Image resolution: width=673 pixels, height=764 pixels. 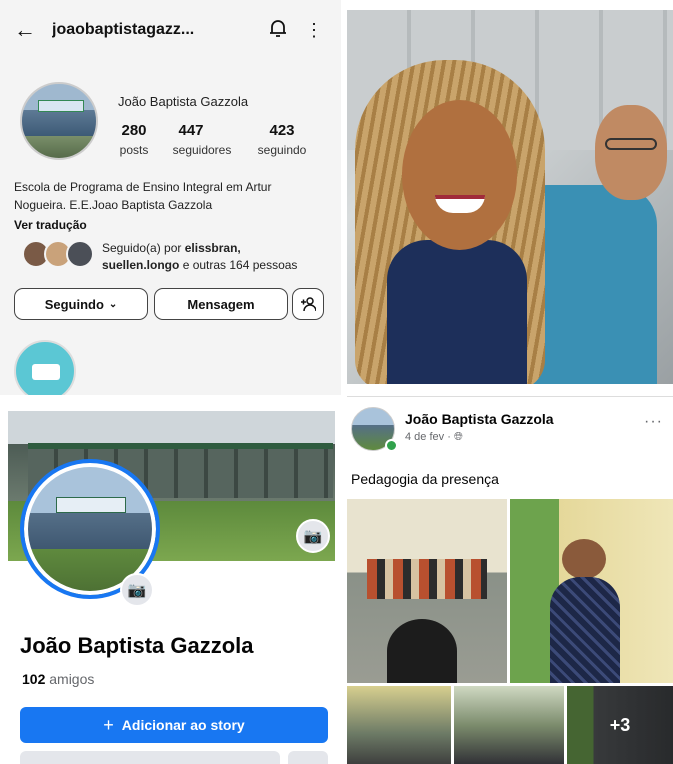 I want to click on message-button: Mensagem, so click(x=221, y=304).